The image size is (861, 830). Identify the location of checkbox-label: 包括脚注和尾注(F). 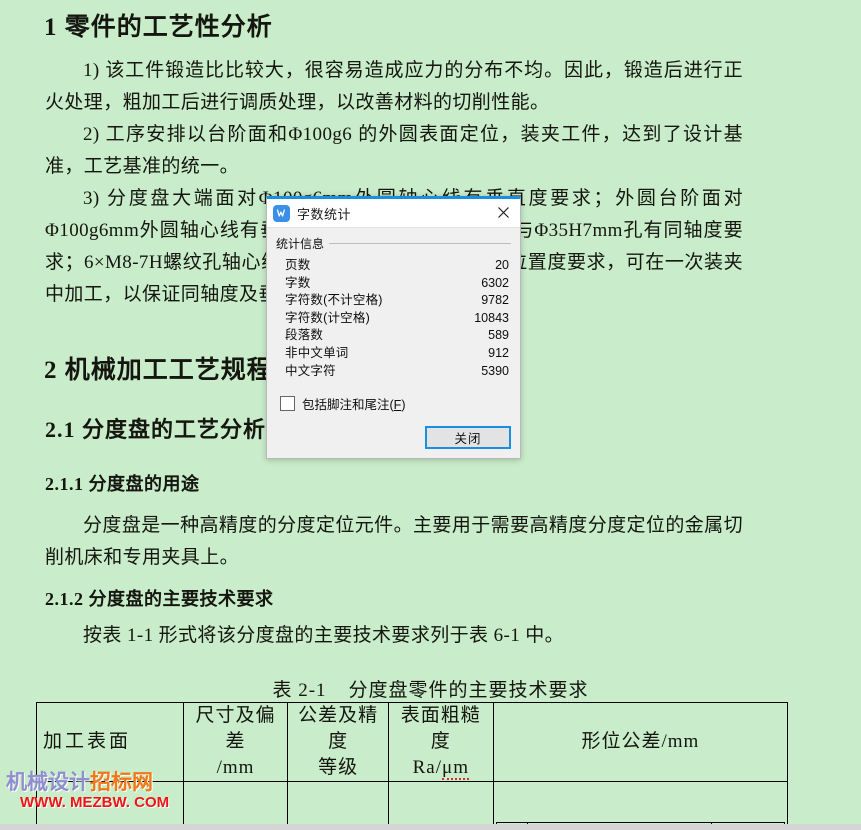
(354, 405).